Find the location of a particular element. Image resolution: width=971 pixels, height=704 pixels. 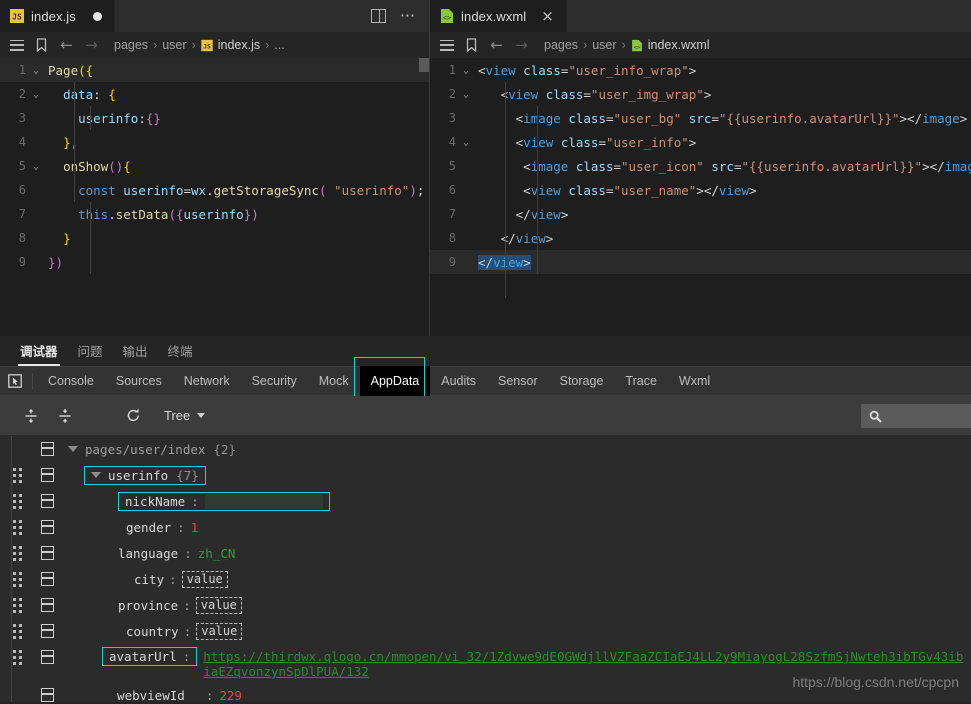

more-actions-icon: ⋯ is located at coordinates (408, 15).